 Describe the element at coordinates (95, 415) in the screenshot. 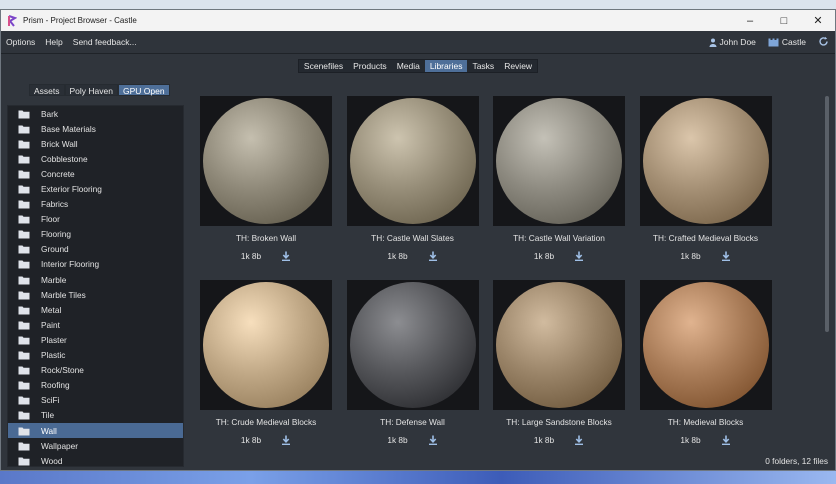

I see `category-item: Tile` at that location.